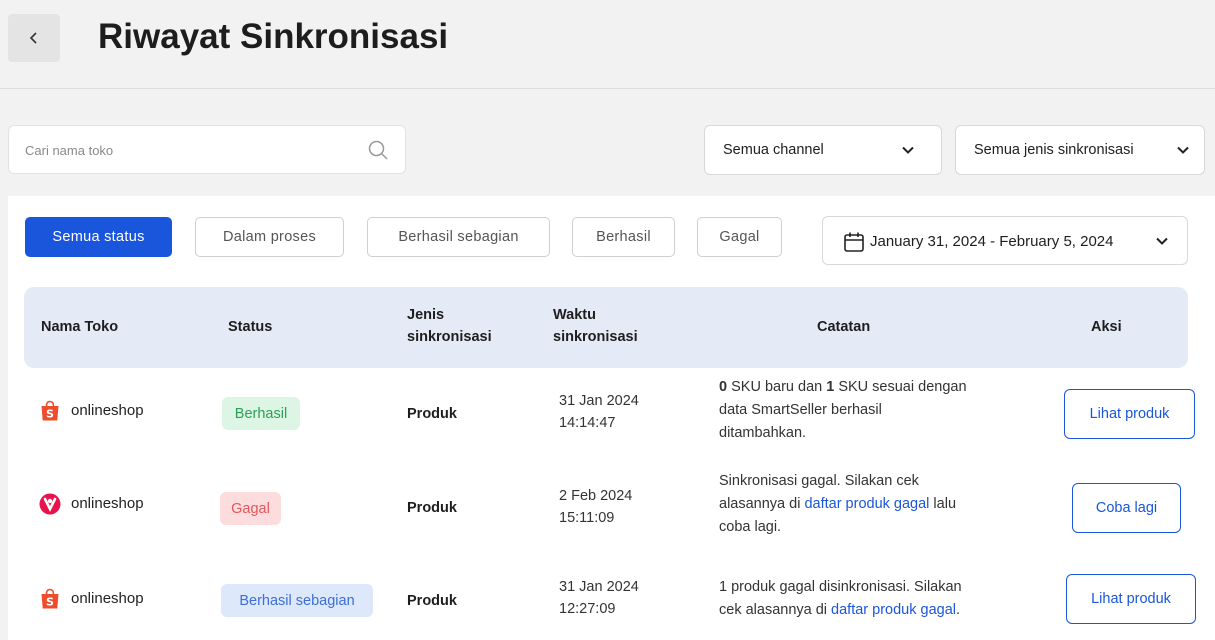  I want to click on note-line: data SmartSeller berhasil, so click(800, 410).